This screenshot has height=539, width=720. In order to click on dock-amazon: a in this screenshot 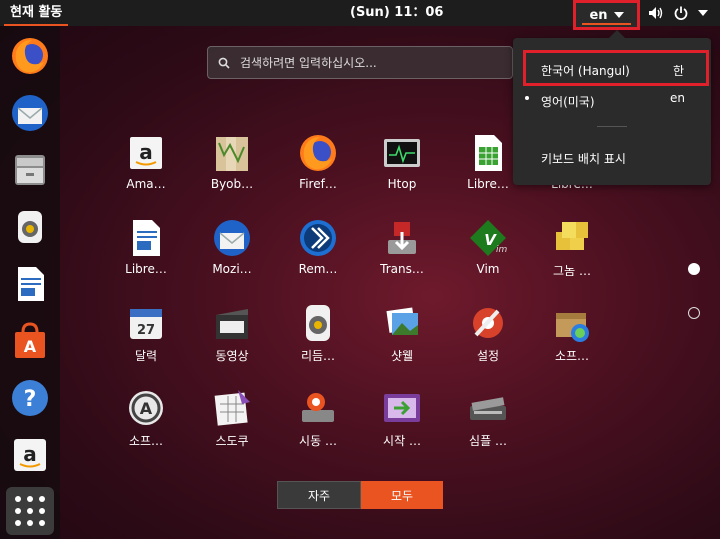, I will do `click(30, 455)`.